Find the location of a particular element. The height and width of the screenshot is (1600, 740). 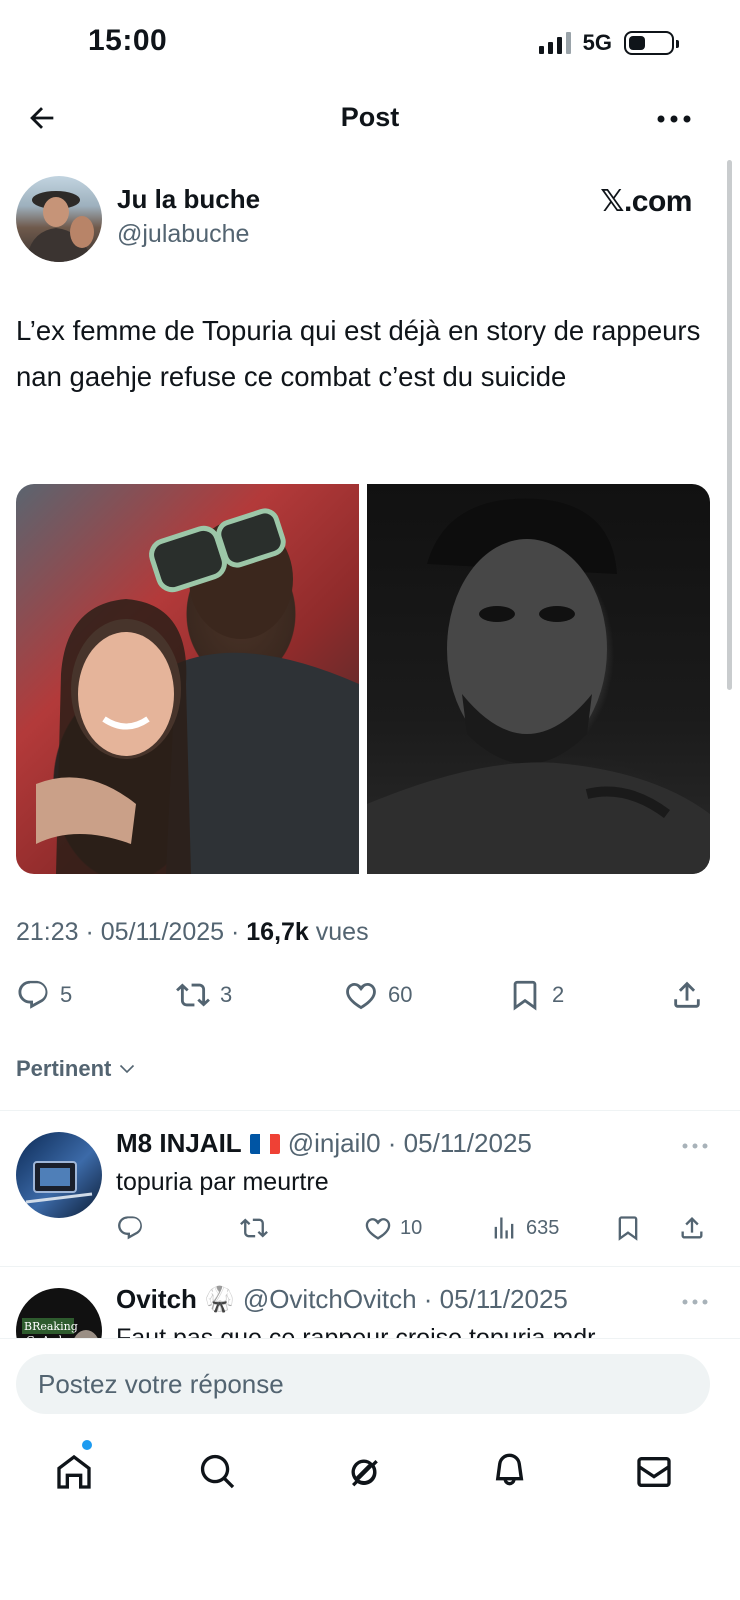

views-chart-icon is located at coordinates (504, 1228).